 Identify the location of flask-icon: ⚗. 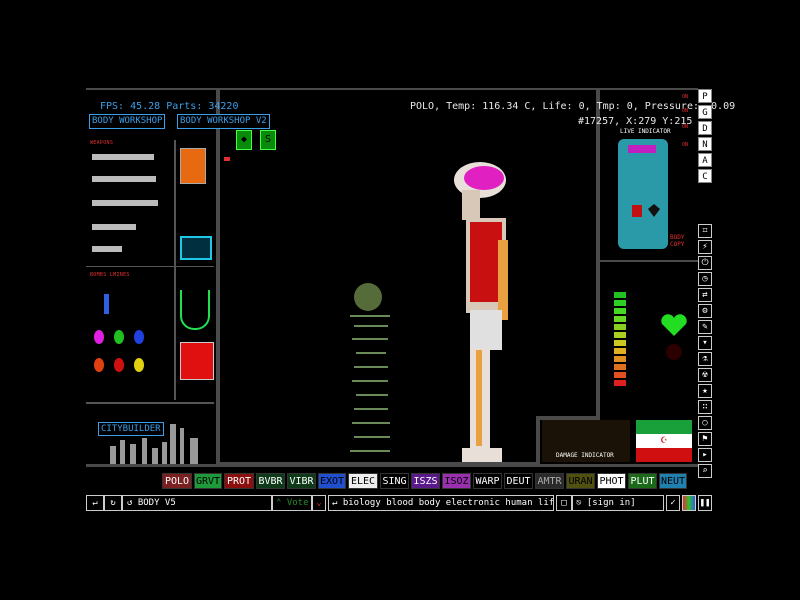
(705, 359).